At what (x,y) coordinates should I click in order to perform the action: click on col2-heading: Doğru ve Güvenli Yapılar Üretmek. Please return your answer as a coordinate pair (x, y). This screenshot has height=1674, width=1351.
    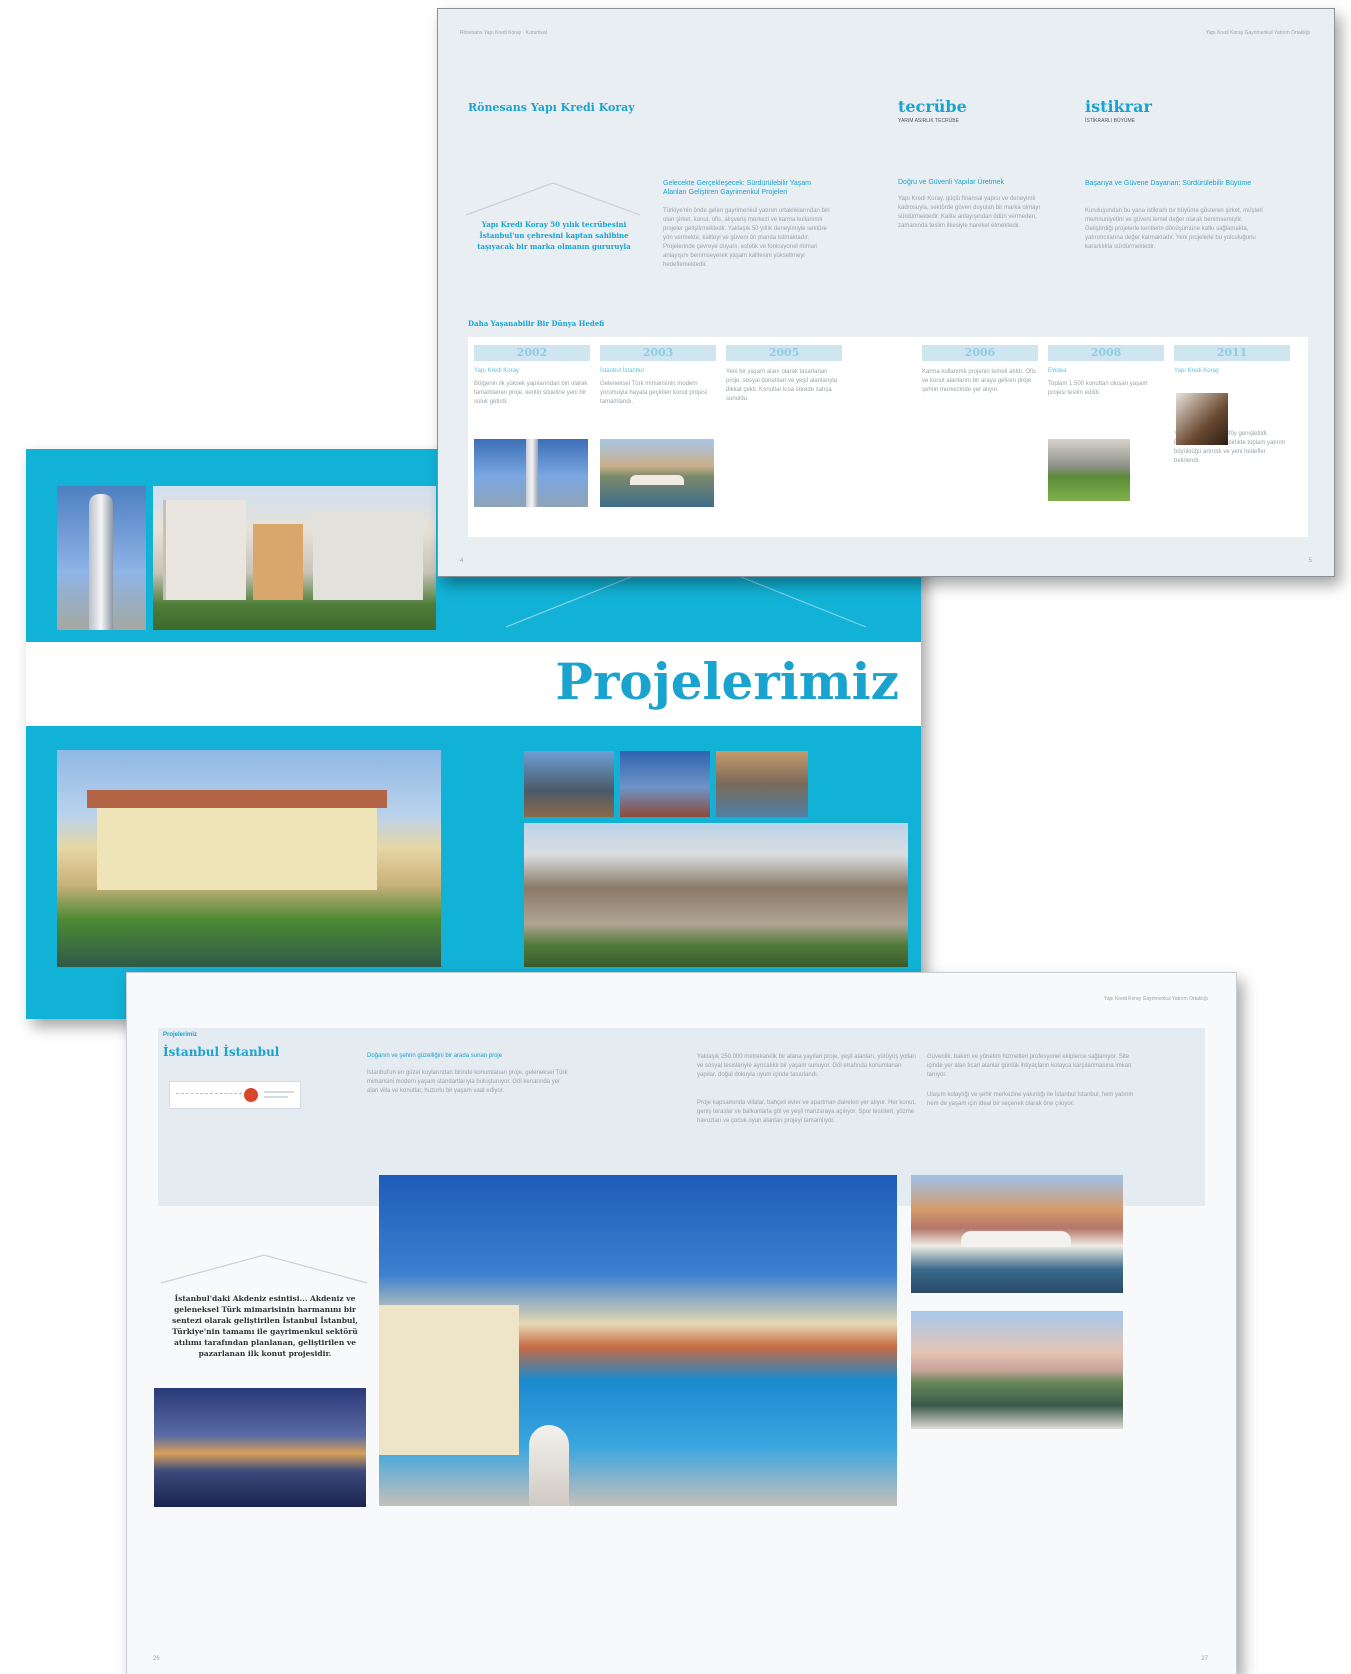
    Looking at the image, I should click on (951, 182).